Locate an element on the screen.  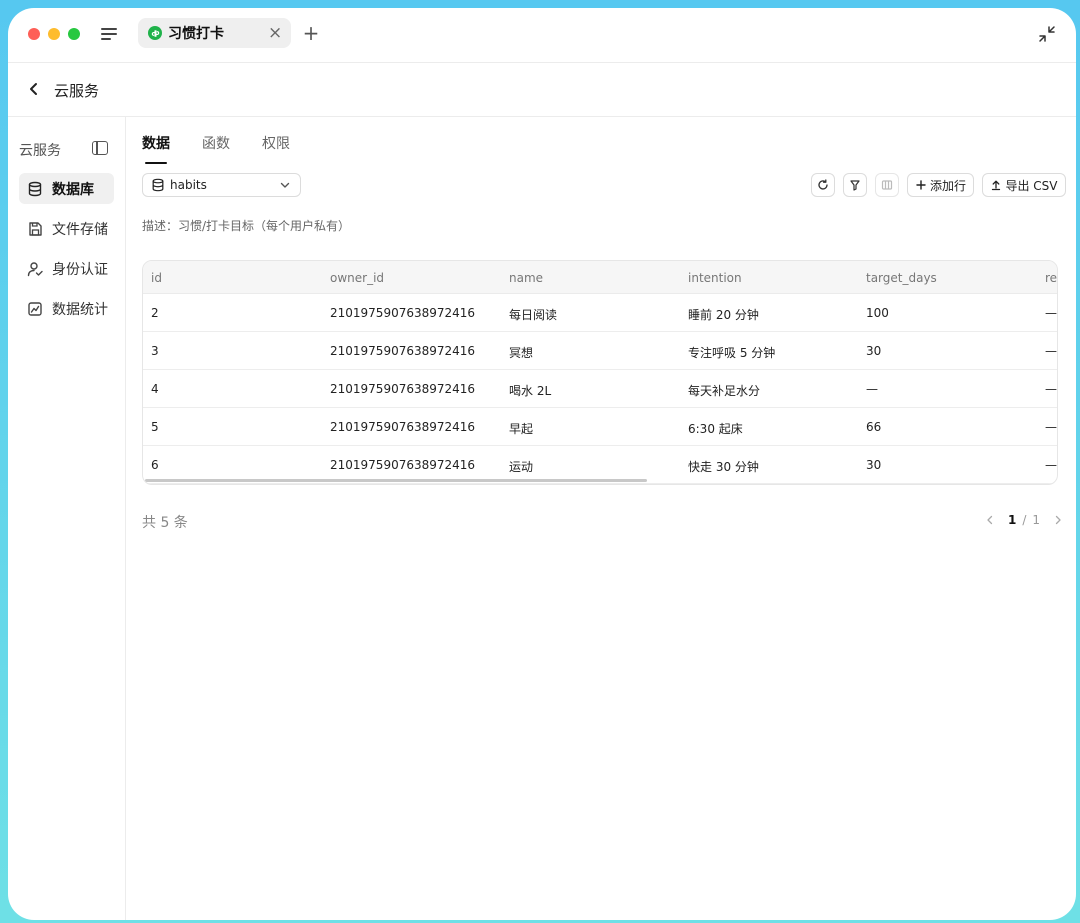
tab-data: 数据 is located at coordinates (156, 148).